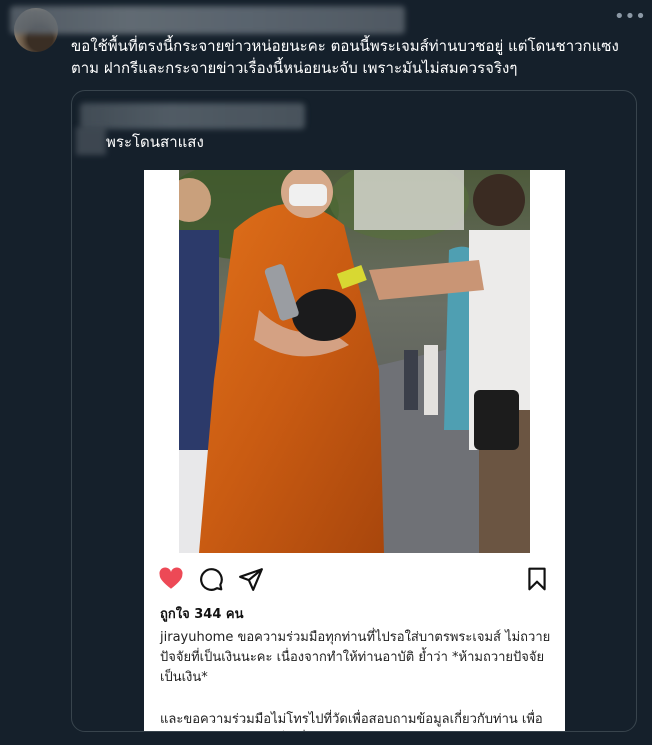  Describe the element at coordinates (537, 579) in the screenshot. I see `bookmark-icon` at that location.